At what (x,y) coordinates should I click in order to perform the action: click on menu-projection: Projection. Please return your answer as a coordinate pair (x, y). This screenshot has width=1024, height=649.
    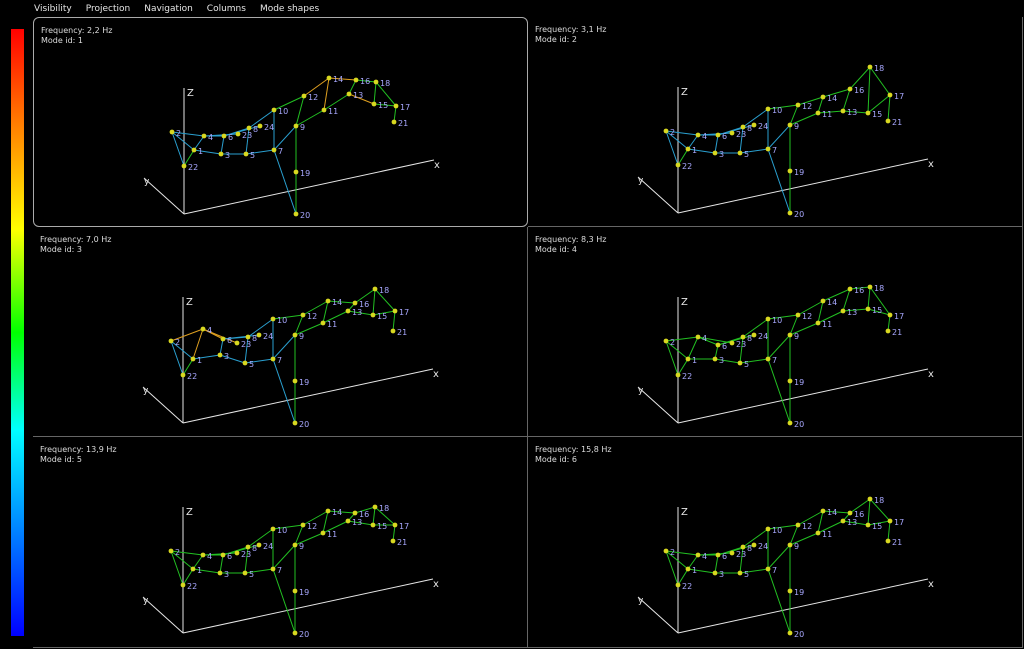
    Looking at the image, I should click on (108, 9).